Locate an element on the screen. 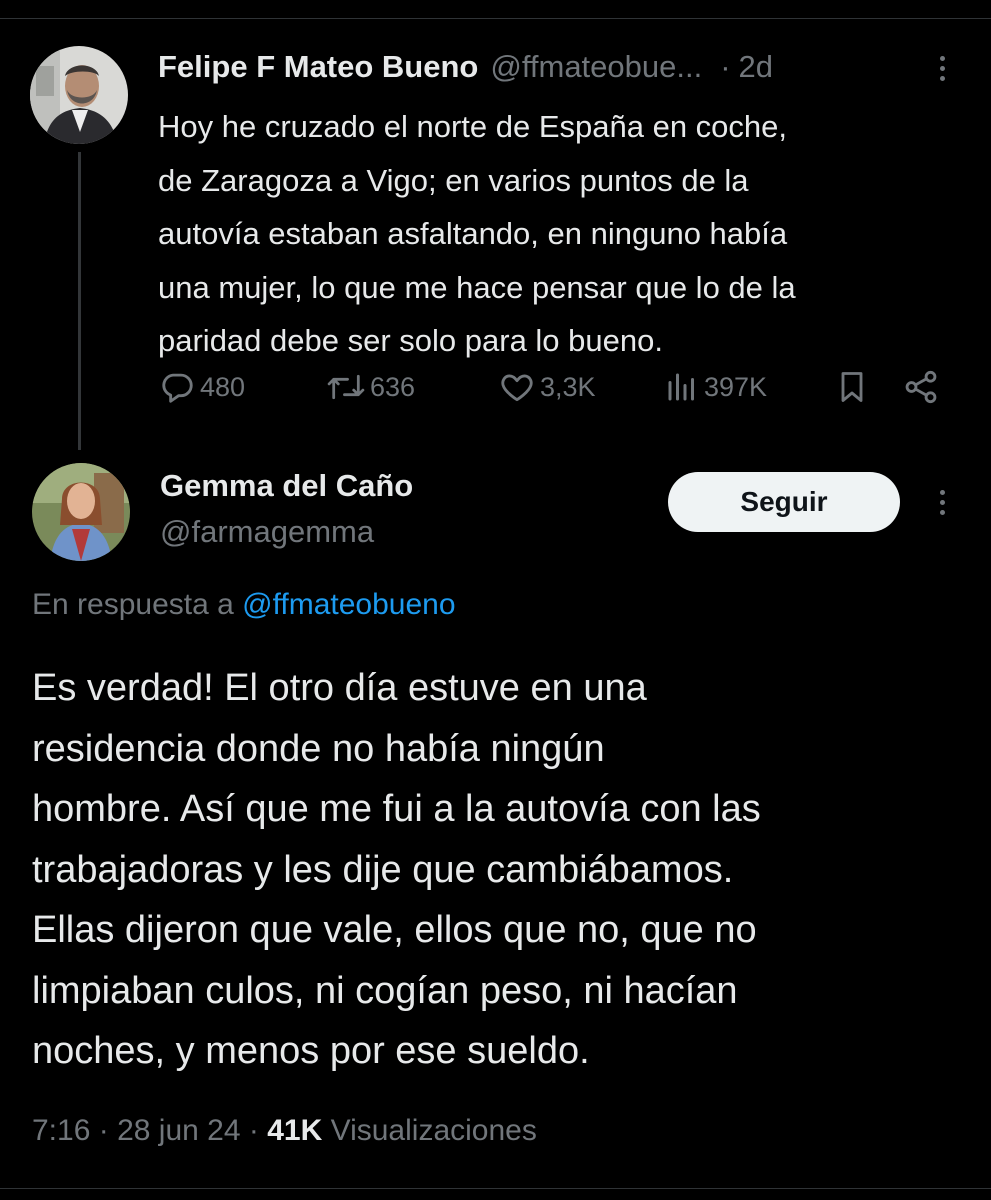  repost-button: 636 is located at coordinates (370, 387).